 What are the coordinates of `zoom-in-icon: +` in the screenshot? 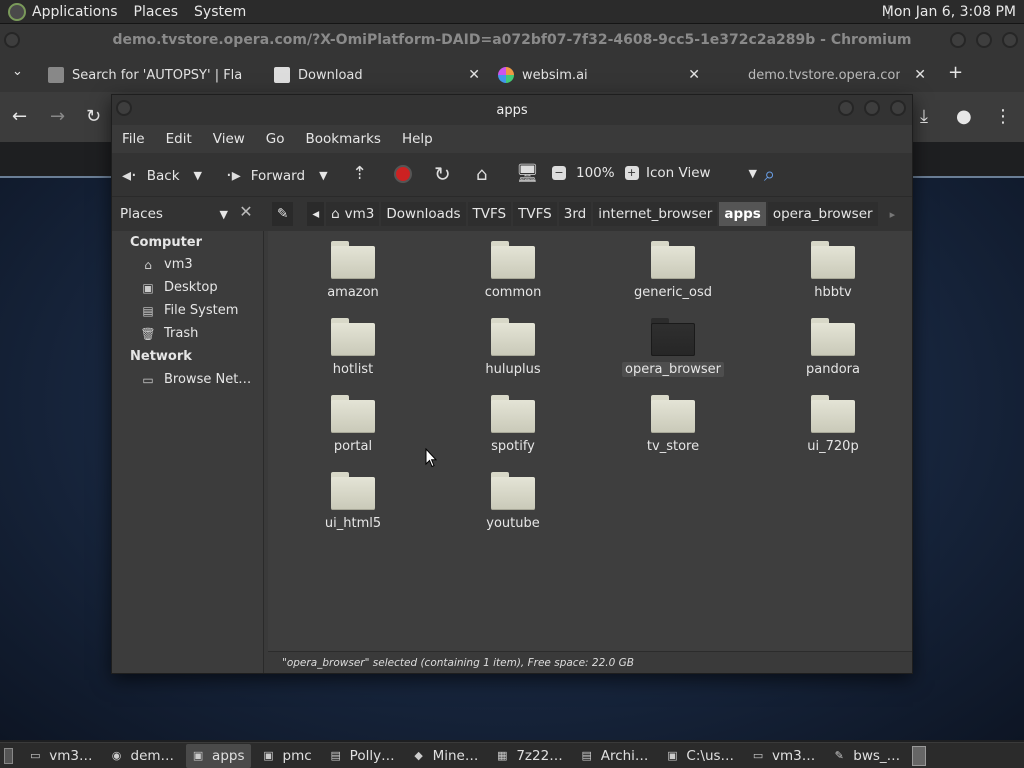 It's located at (631, 173).